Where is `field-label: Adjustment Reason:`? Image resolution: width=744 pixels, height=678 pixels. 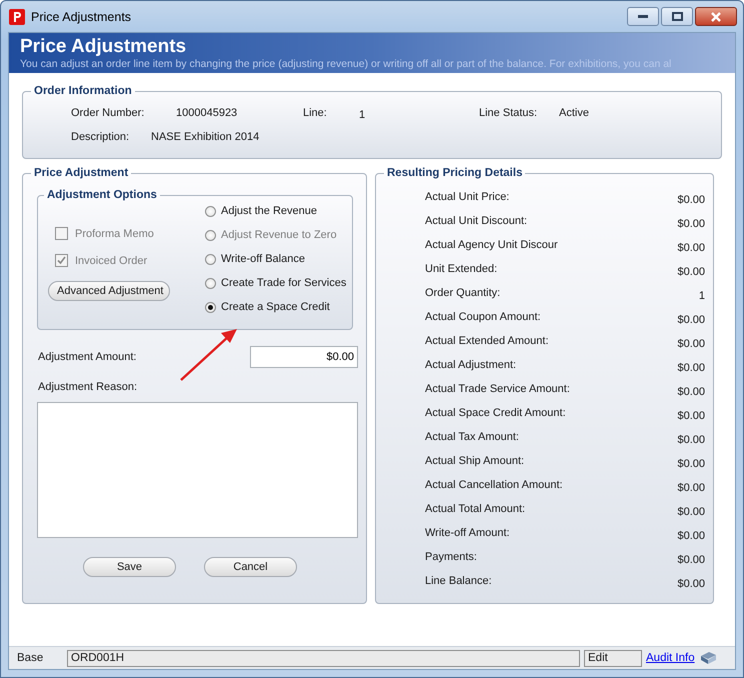 field-label: Adjustment Reason: is located at coordinates (88, 387).